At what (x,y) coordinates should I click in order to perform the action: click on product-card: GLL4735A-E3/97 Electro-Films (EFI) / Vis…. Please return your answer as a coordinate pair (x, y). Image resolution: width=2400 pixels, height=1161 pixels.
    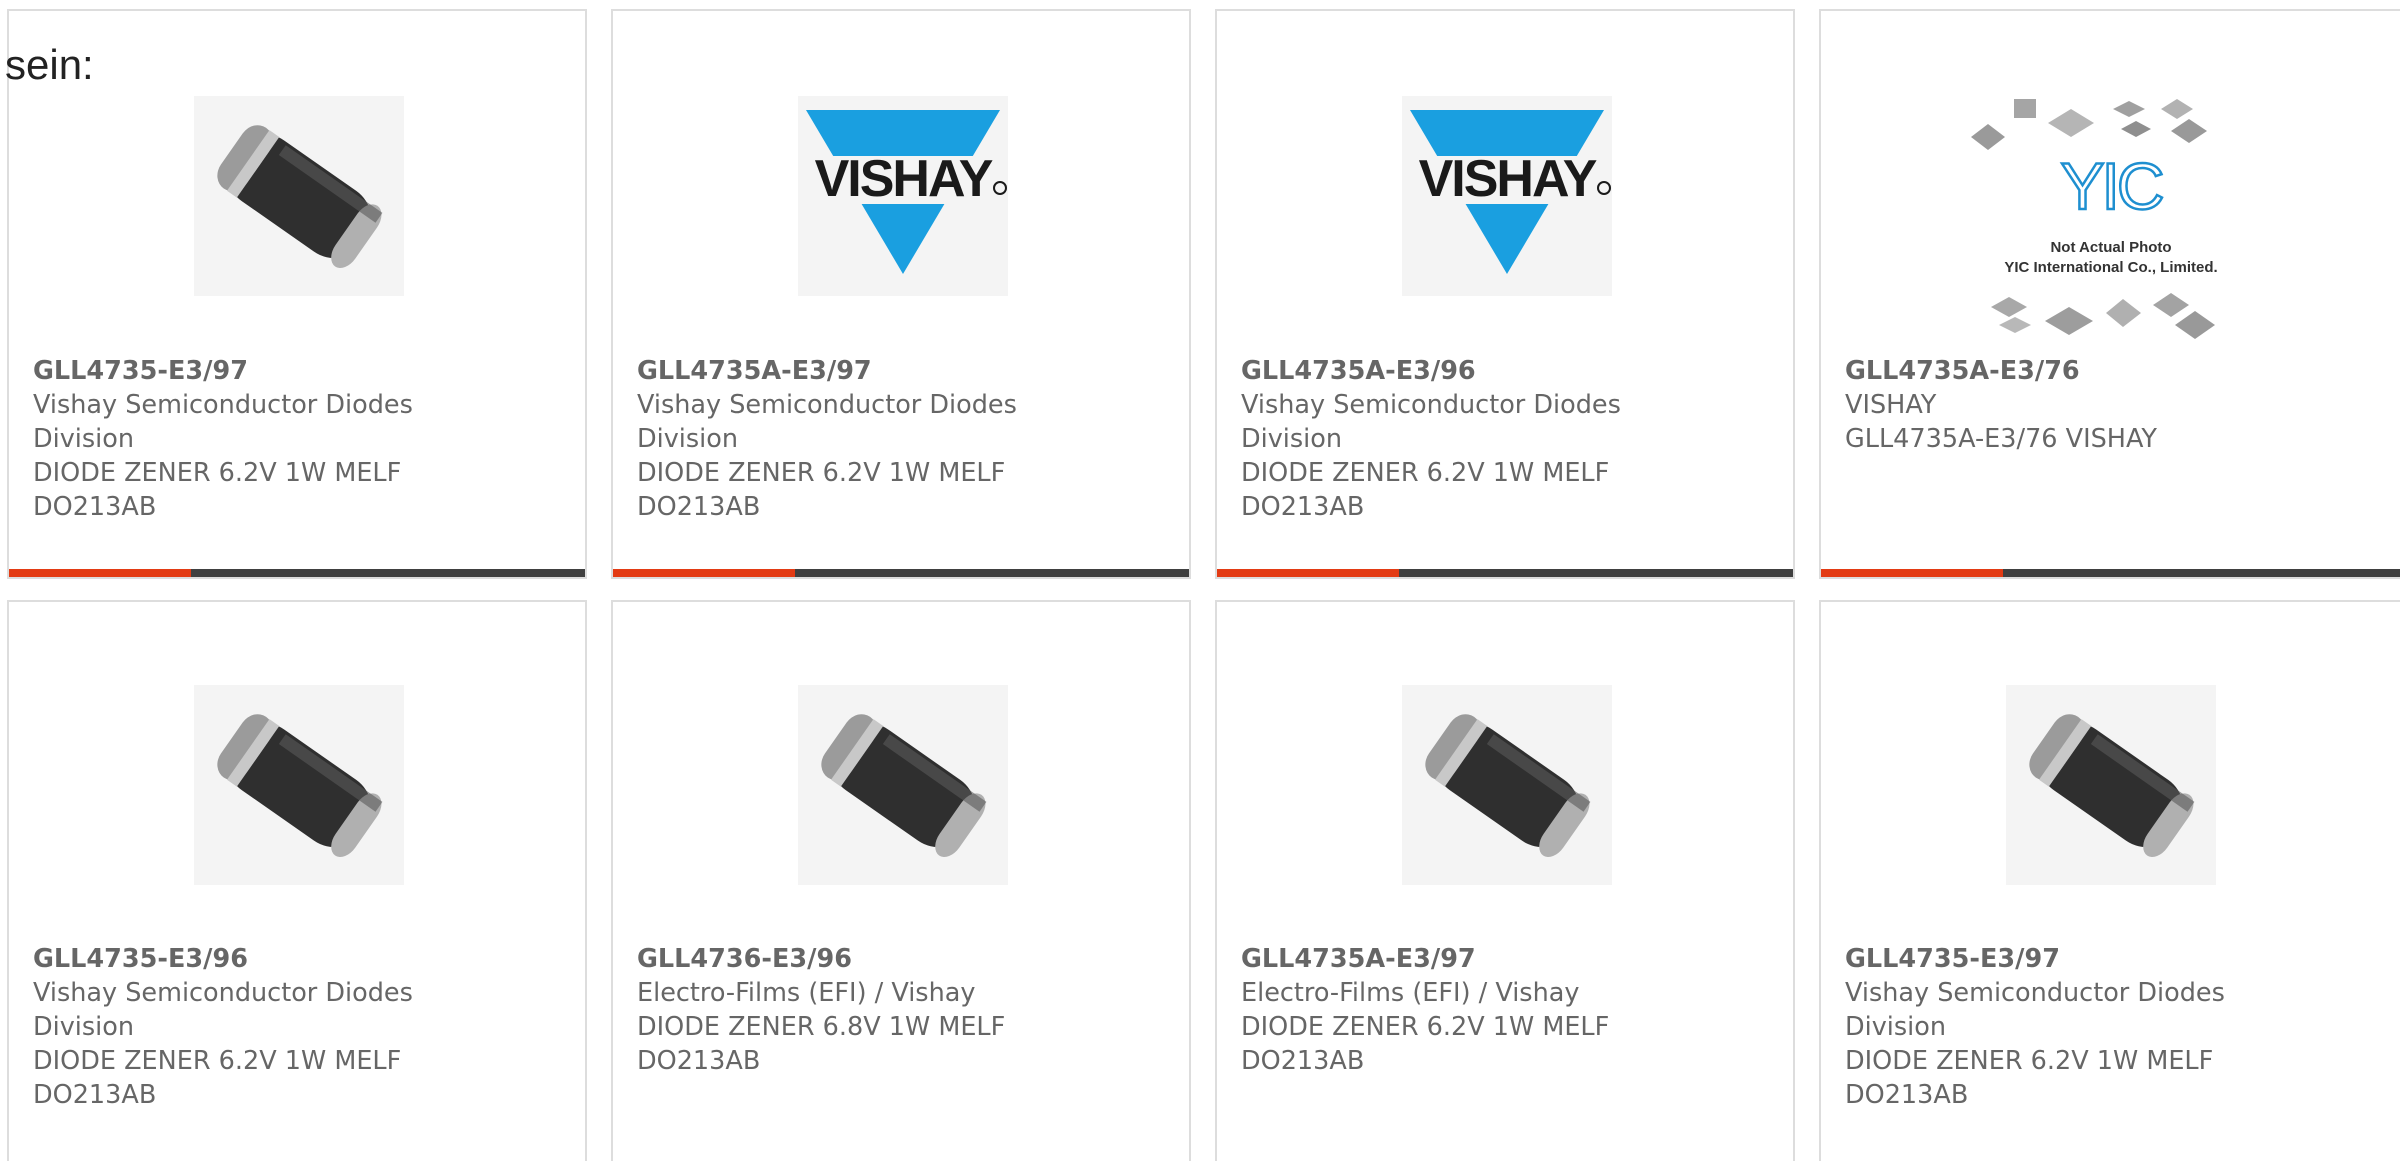
    Looking at the image, I should click on (1505, 880).